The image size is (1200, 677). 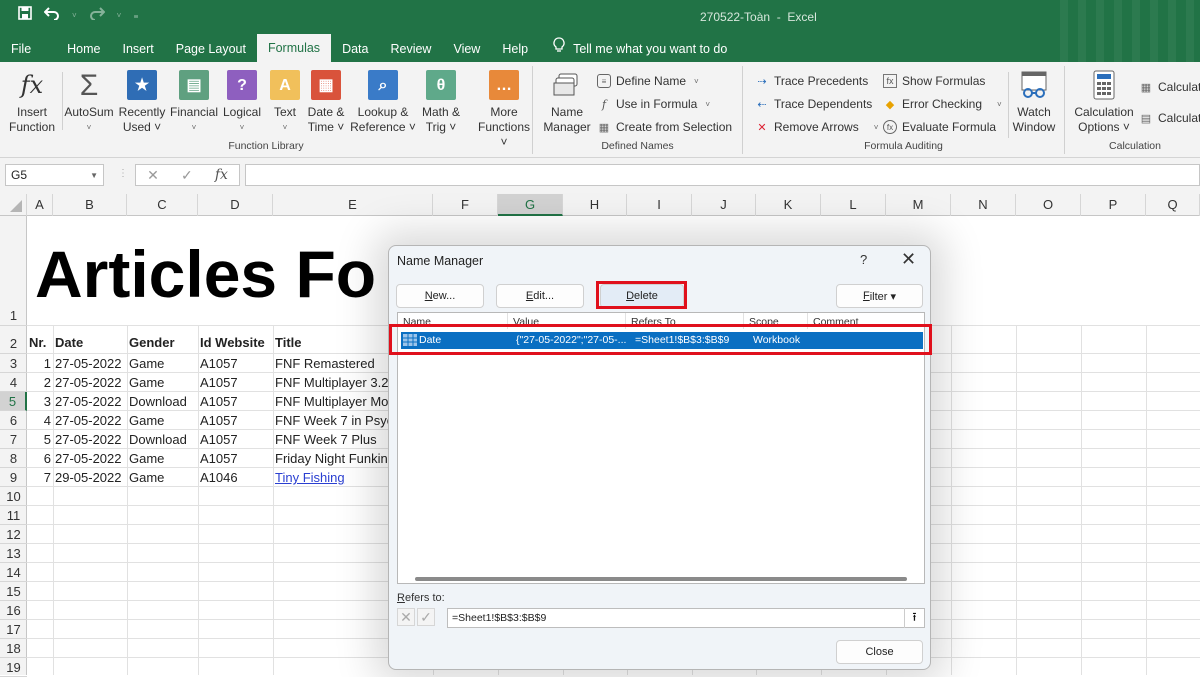 I want to click on tab-formulas: Formulas, so click(x=294, y=48).